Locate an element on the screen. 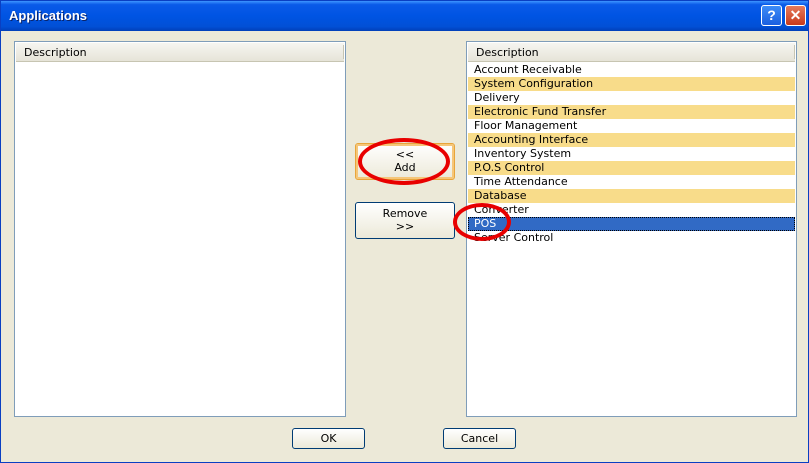 The height and width of the screenshot is (463, 809). add-button: << Add is located at coordinates (405, 161).